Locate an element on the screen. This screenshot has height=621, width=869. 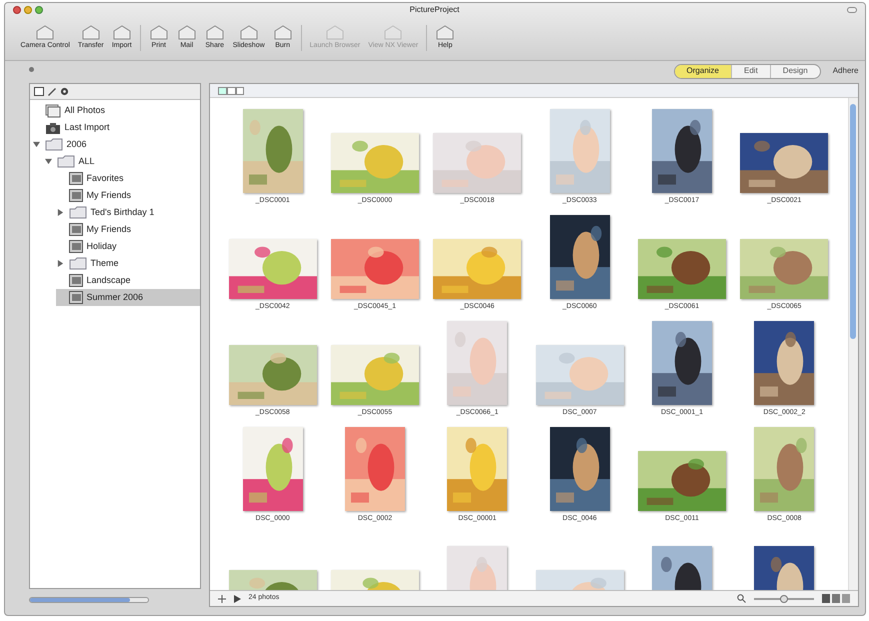
collapse-icon is located at coordinates (31, 69).